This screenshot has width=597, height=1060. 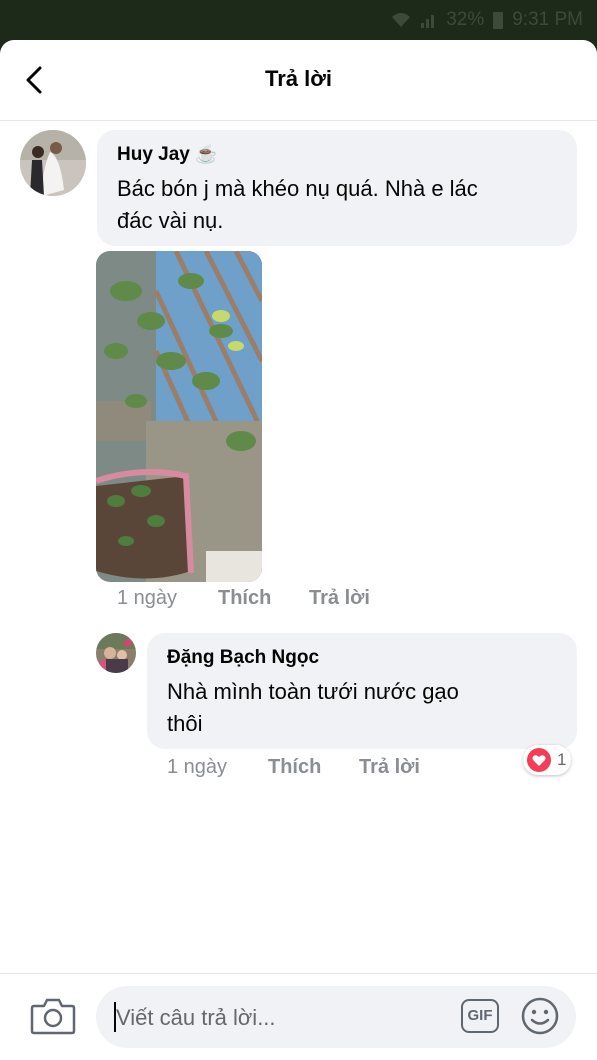 I want to click on status-time: 9:31 PM, so click(x=547, y=19).